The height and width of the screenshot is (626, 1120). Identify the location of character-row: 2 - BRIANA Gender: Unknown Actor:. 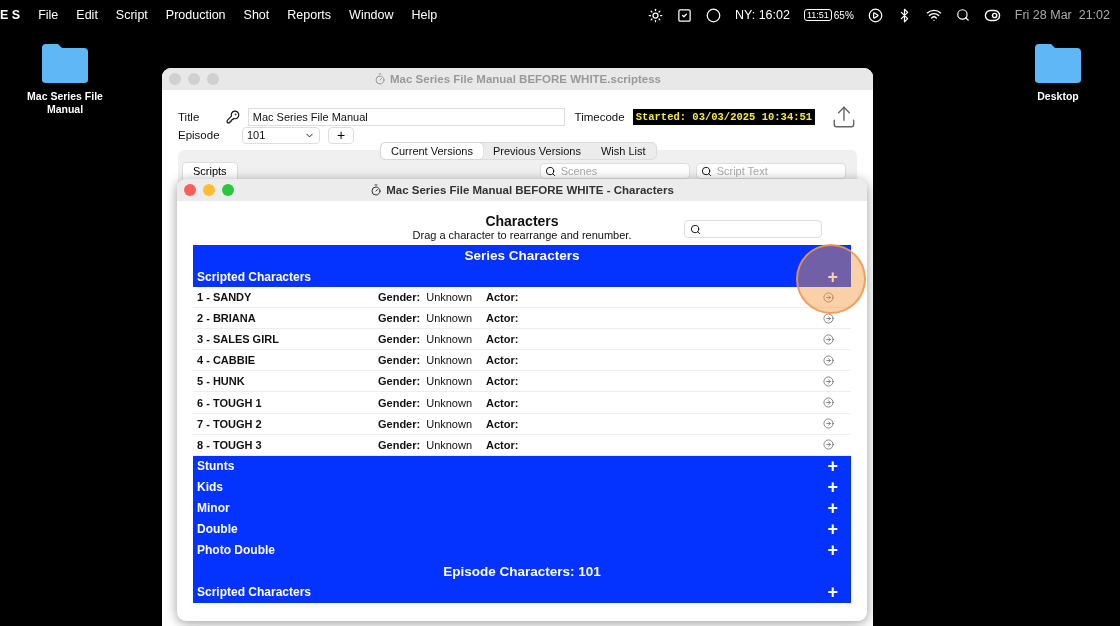
(522, 319).